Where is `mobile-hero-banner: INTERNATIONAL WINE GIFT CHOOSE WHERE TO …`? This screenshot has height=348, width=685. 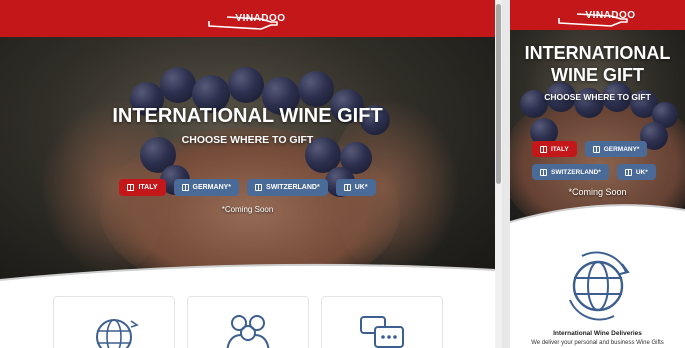 mobile-hero-banner: INTERNATIONAL WINE GIFT CHOOSE WHERE TO … is located at coordinates (597, 127).